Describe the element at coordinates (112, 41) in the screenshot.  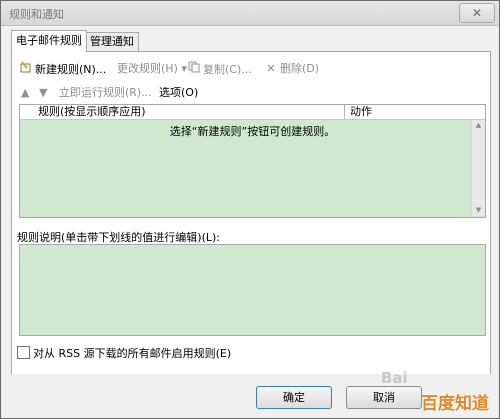
I see `tab-manage-alerts: 管理通知` at that location.